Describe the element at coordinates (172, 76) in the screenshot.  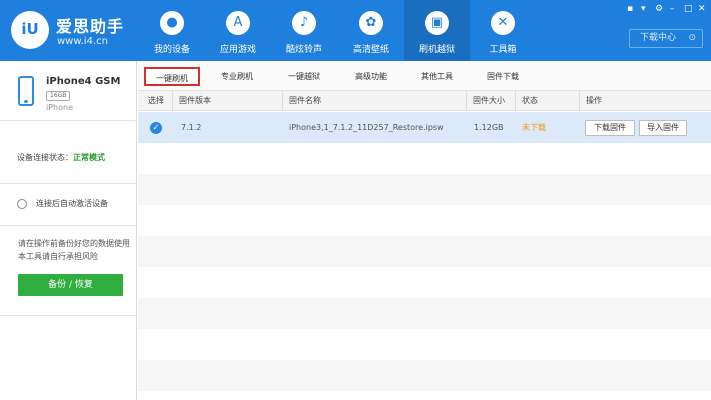
I see `tab-one-click-flash: 一键刷机` at that location.